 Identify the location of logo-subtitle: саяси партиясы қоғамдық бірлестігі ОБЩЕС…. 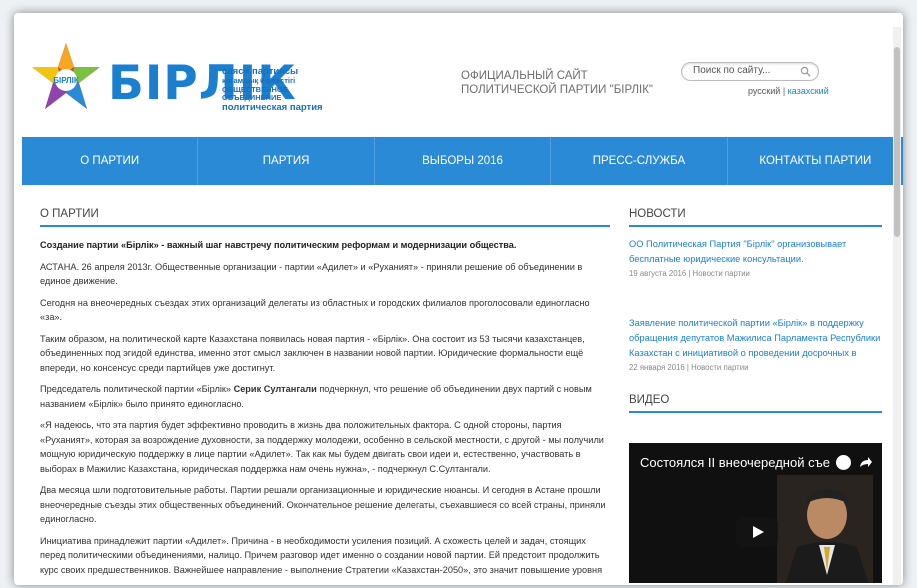
(277, 90).